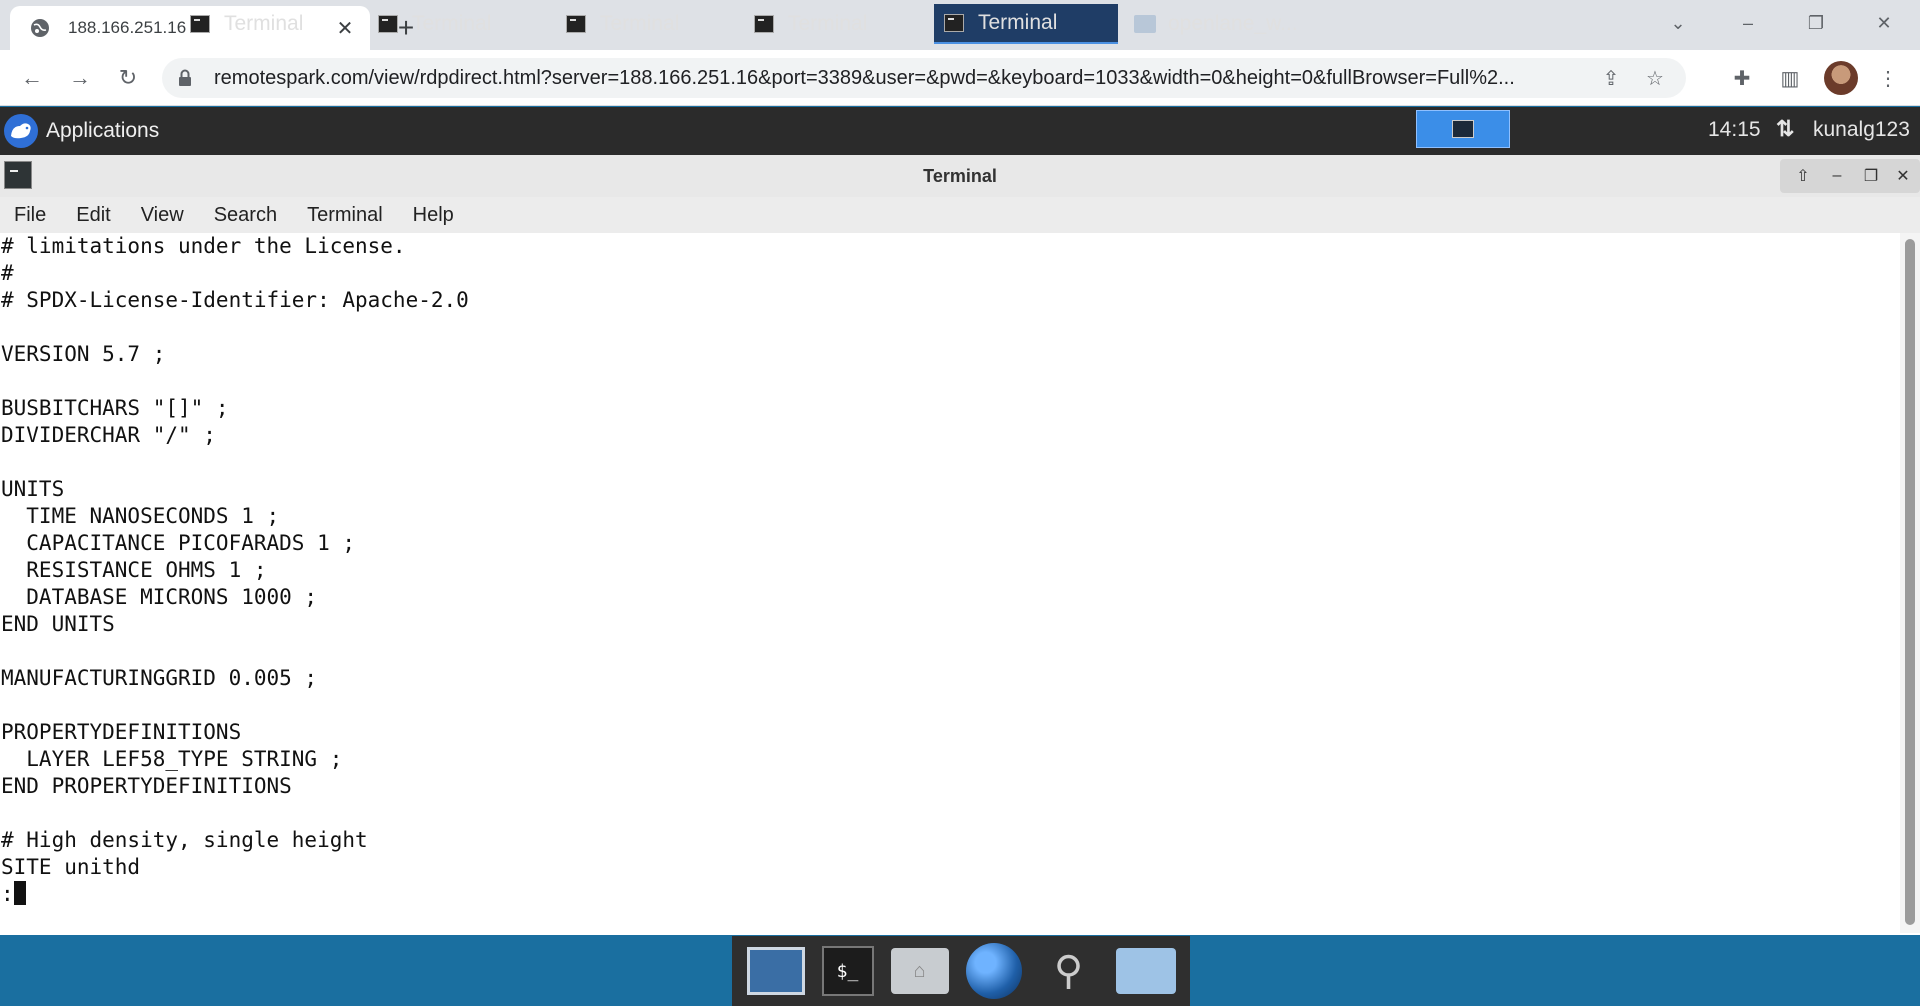 The width and height of the screenshot is (1920, 1006). I want to click on bottom-dock: $_ ⌂ ⚲, so click(961, 971).